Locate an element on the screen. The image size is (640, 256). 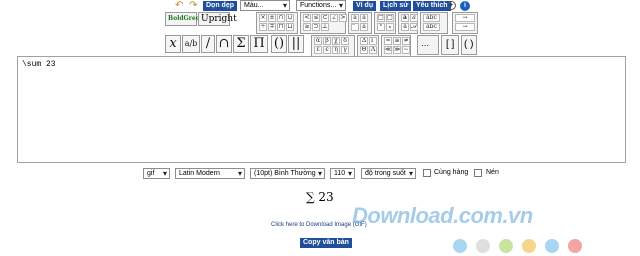
subscript-icon: □ is located at coordinates (390, 18).